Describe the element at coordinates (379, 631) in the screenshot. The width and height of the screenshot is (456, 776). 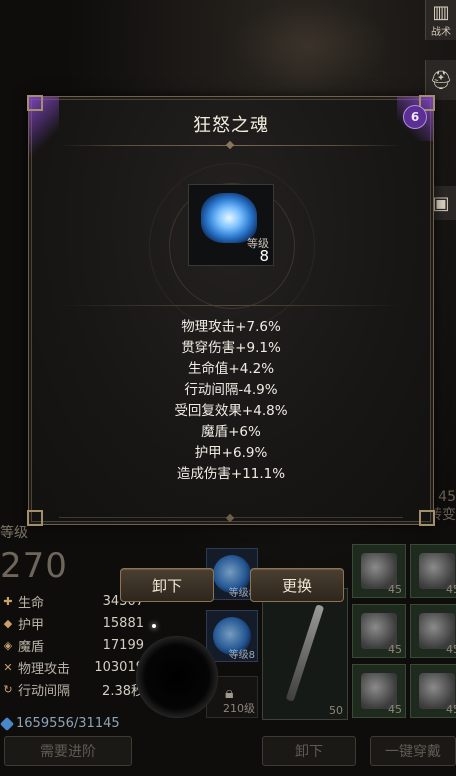
I see `equip-slot-gloves: 45` at that location.